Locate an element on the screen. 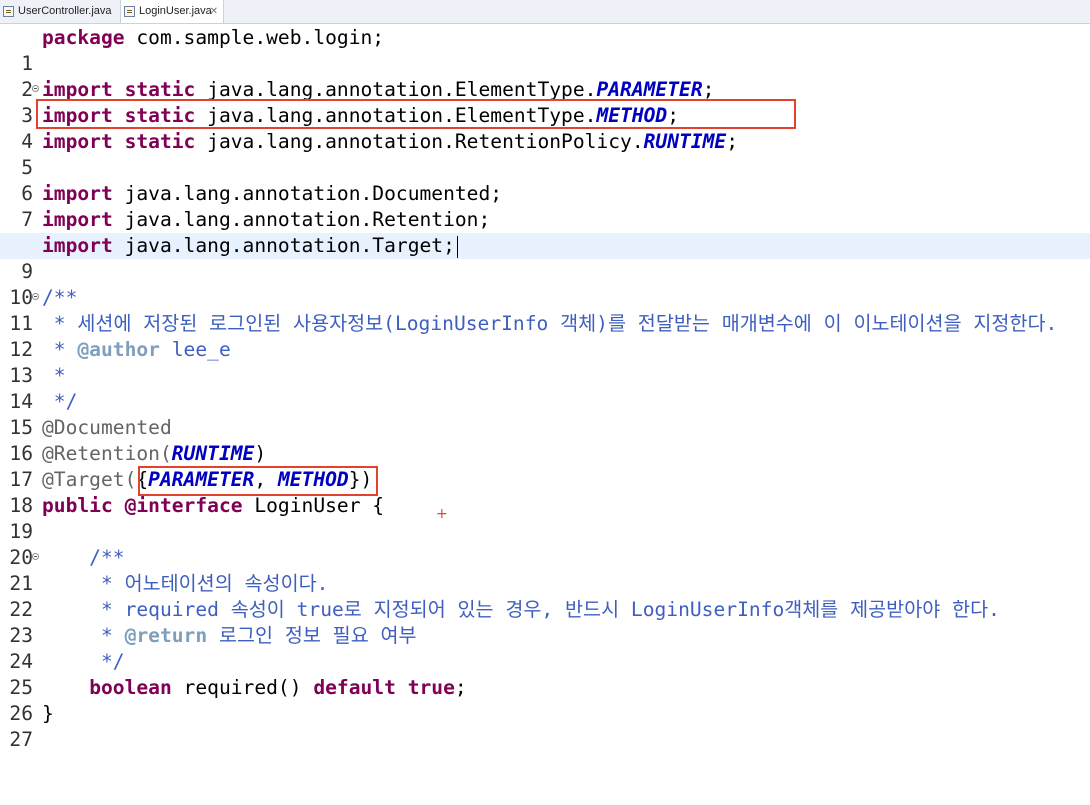 The height and width of the screenshot is (805, 1090). code-text: import java.lang.annotation.Target; is located at coordinates (250, 246).